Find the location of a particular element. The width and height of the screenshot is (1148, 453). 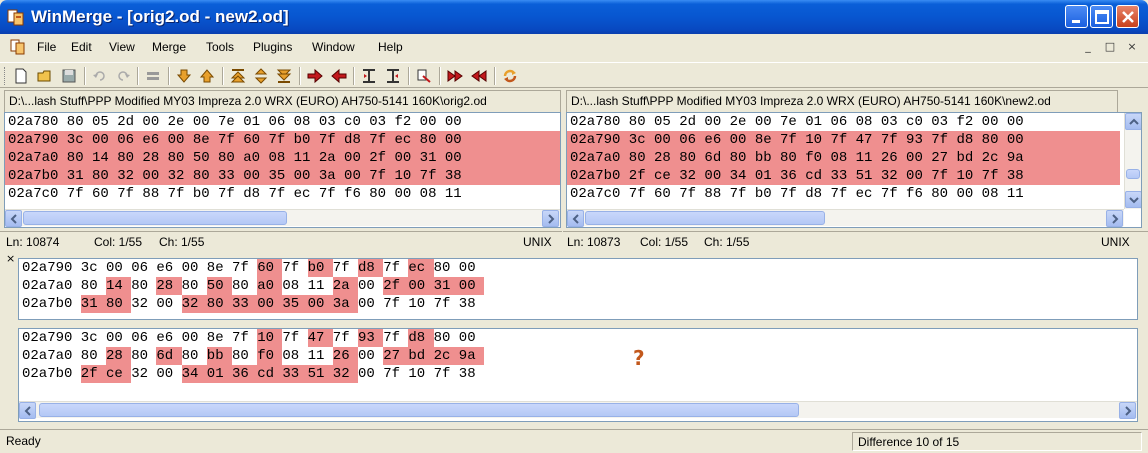

detail-byte: 35 is located at coordinates (295, 304).